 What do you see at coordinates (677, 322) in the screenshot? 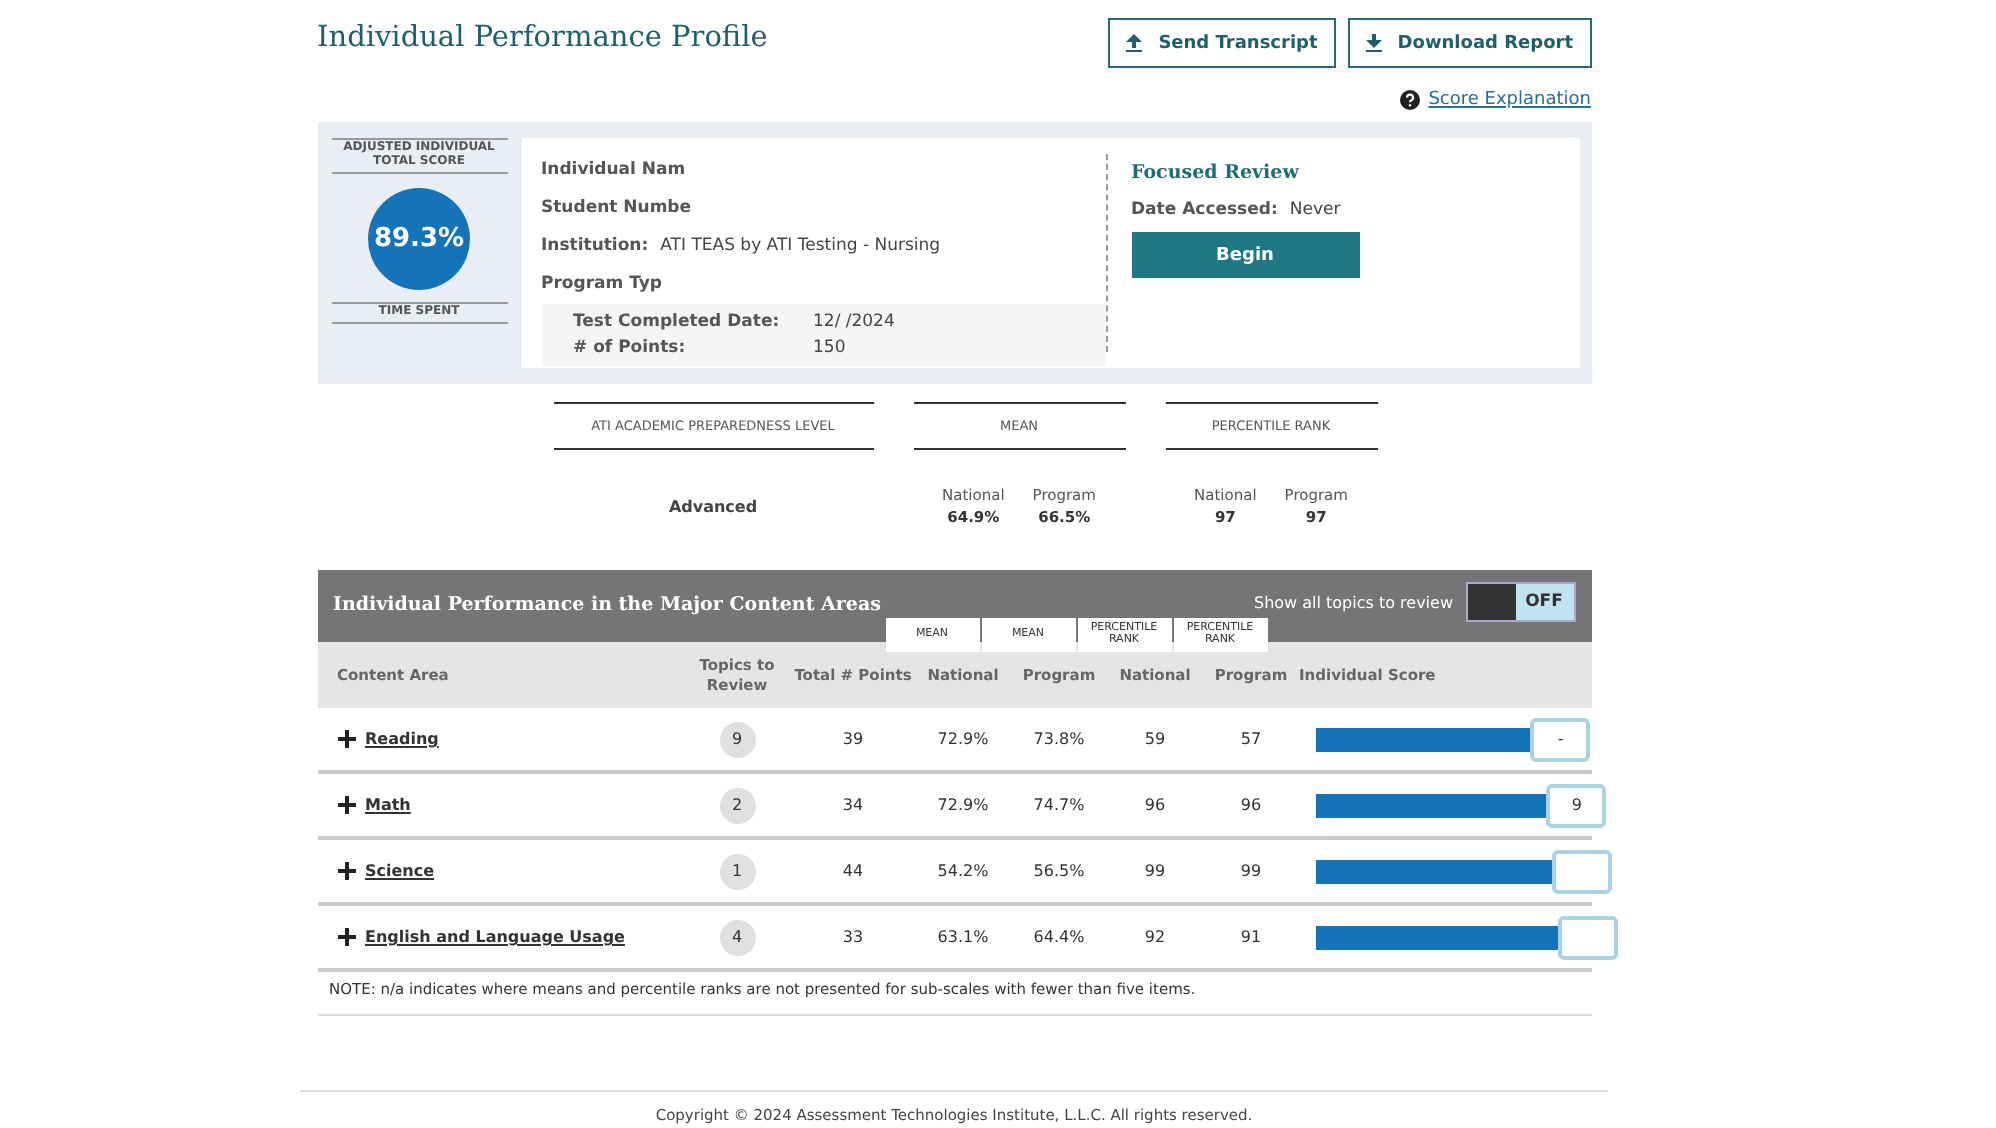
I see `test-info-label: Test Completed Date:` at bounding box center [677, 322].